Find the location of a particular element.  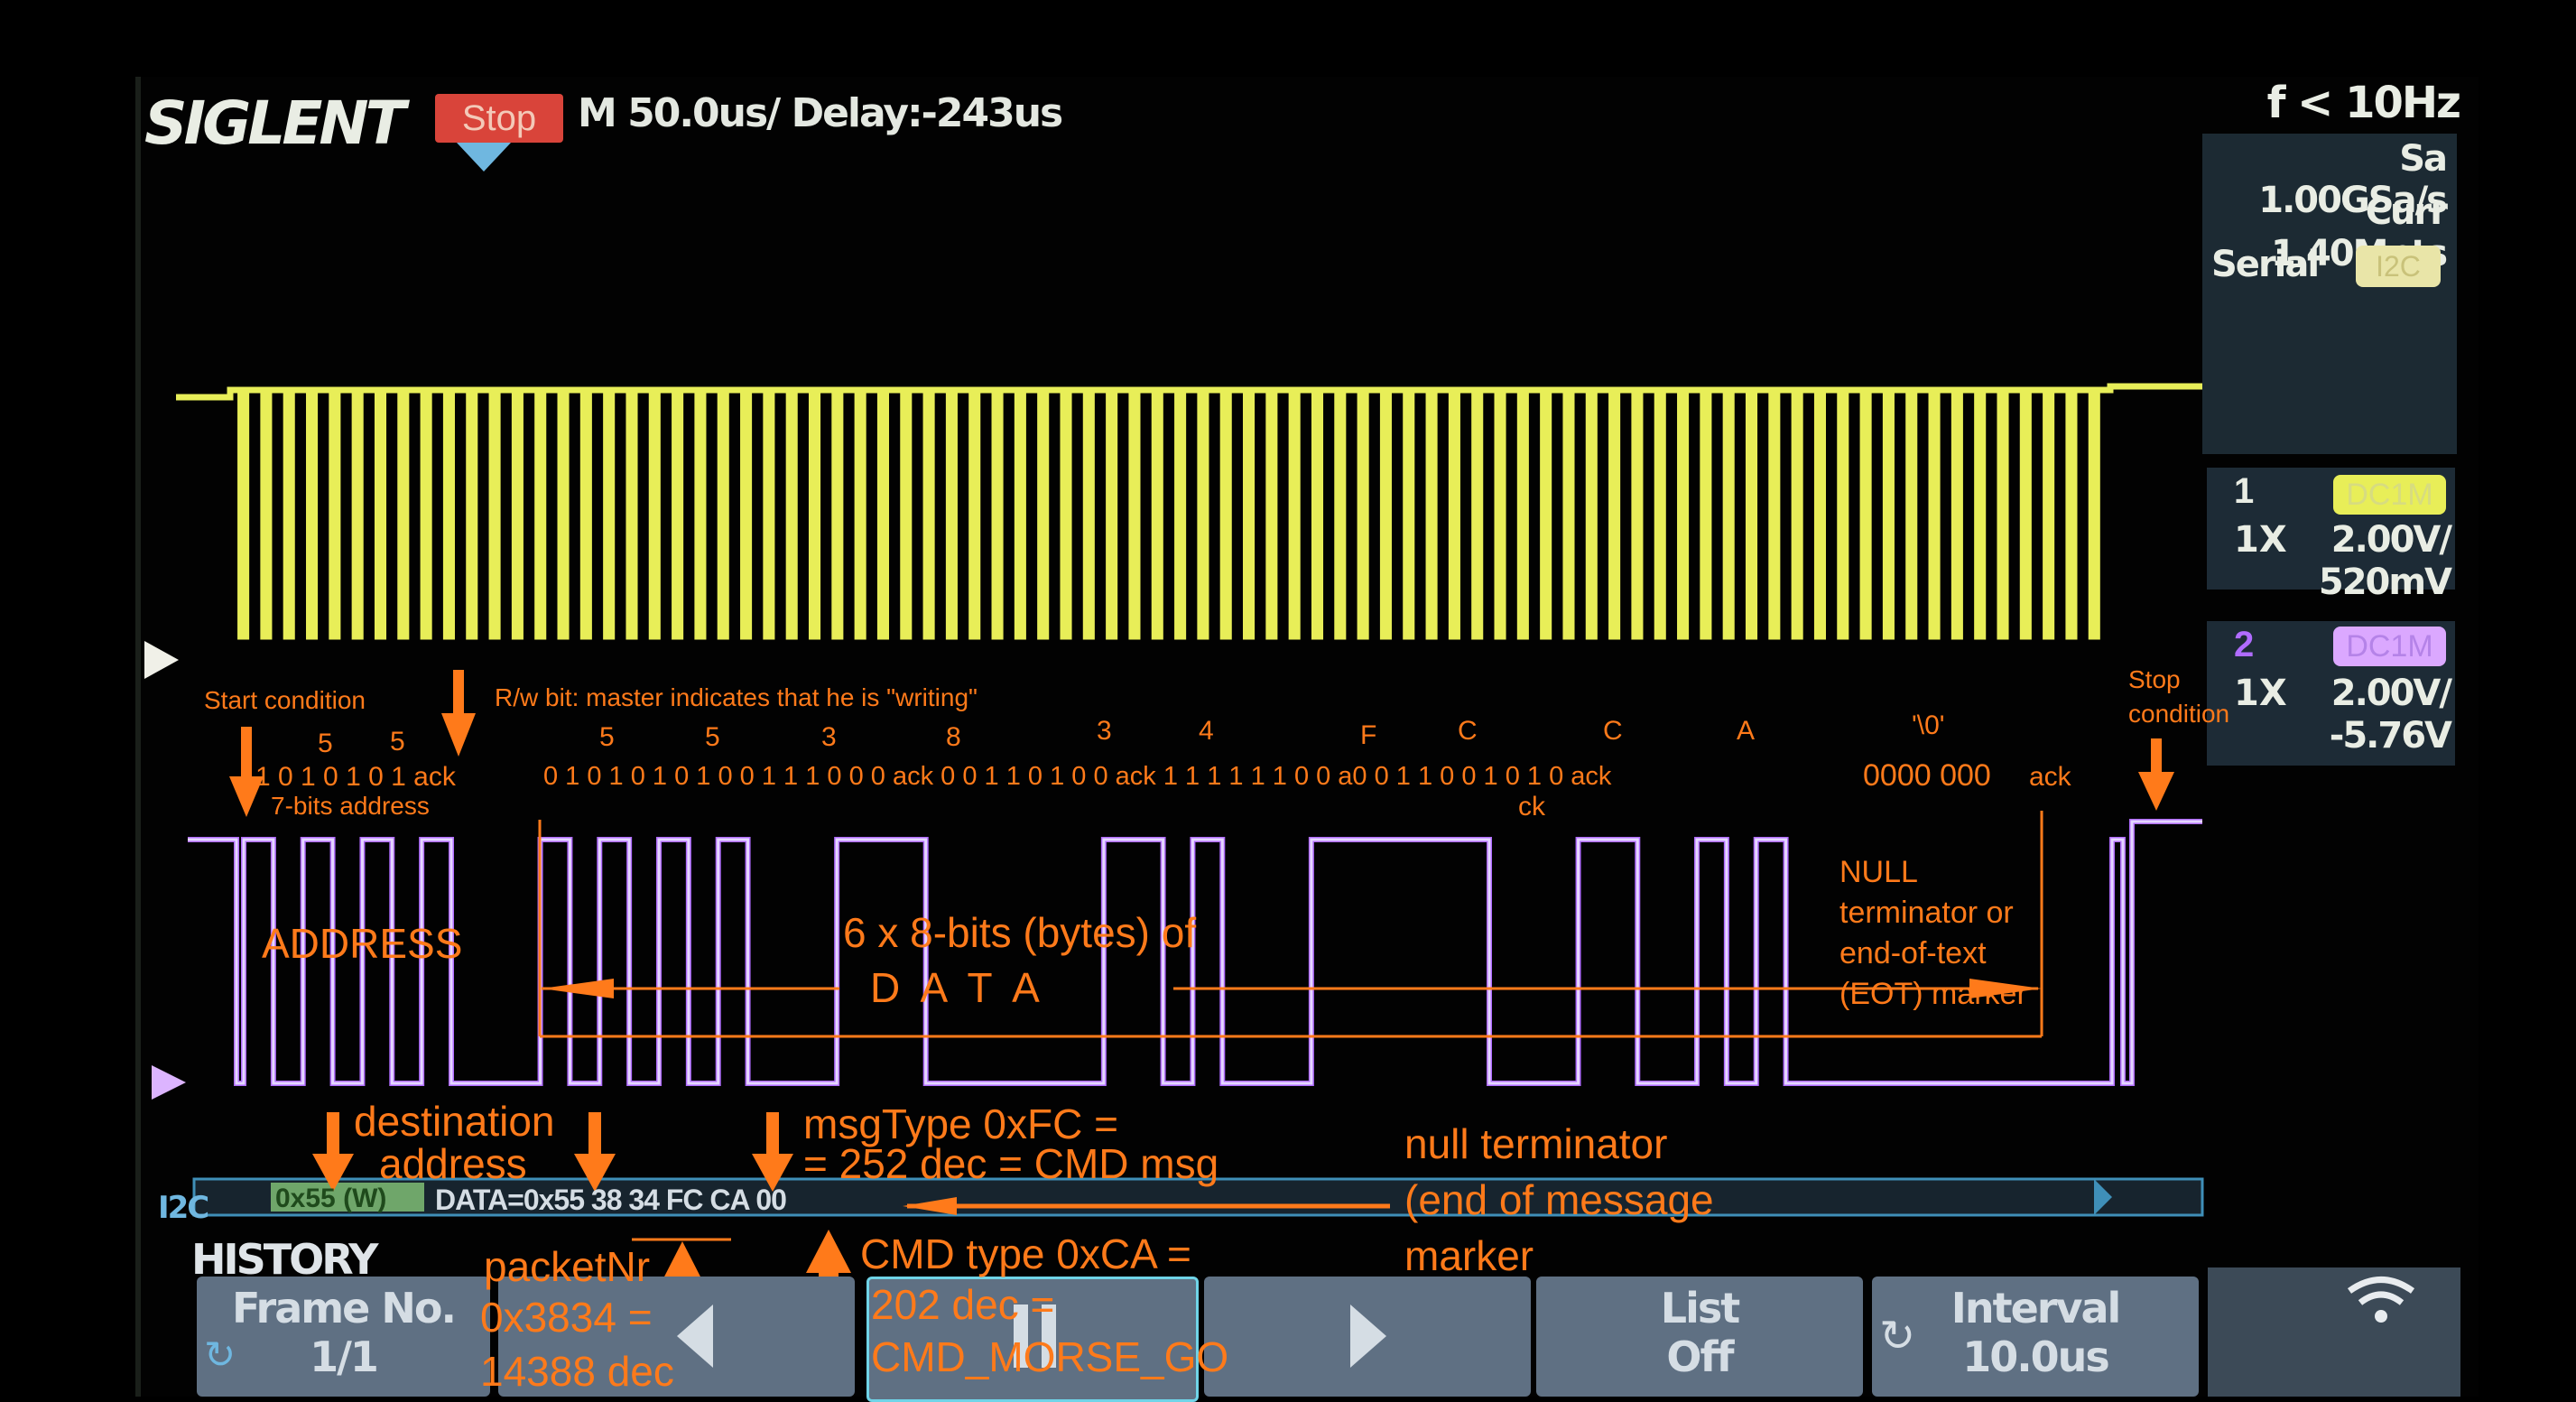

interval-value: 10.0us is located at coordinates (2036, 1356).